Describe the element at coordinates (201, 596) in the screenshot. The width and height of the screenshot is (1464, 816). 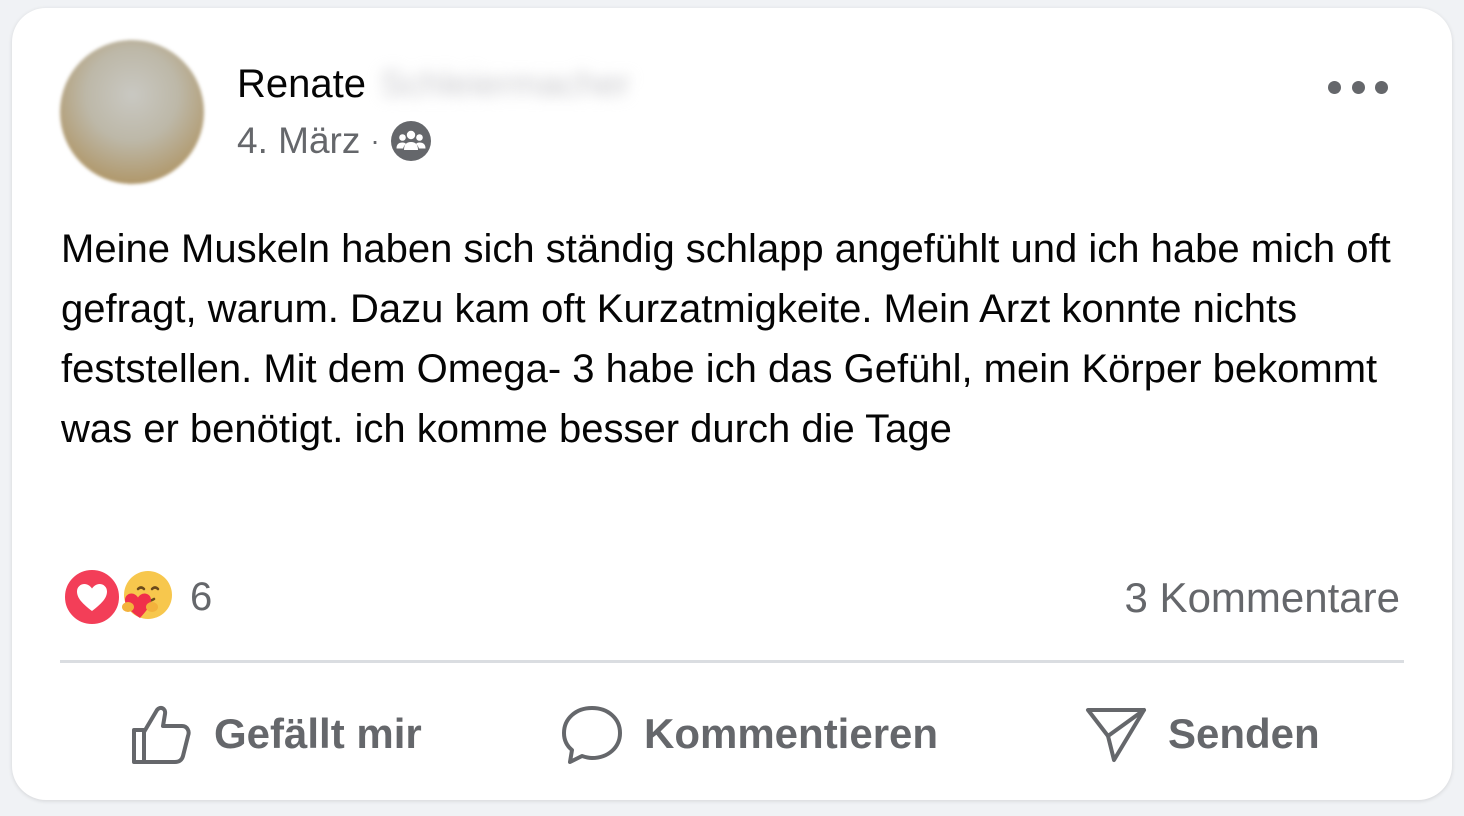
I see `reaction-count: 6` at that location.